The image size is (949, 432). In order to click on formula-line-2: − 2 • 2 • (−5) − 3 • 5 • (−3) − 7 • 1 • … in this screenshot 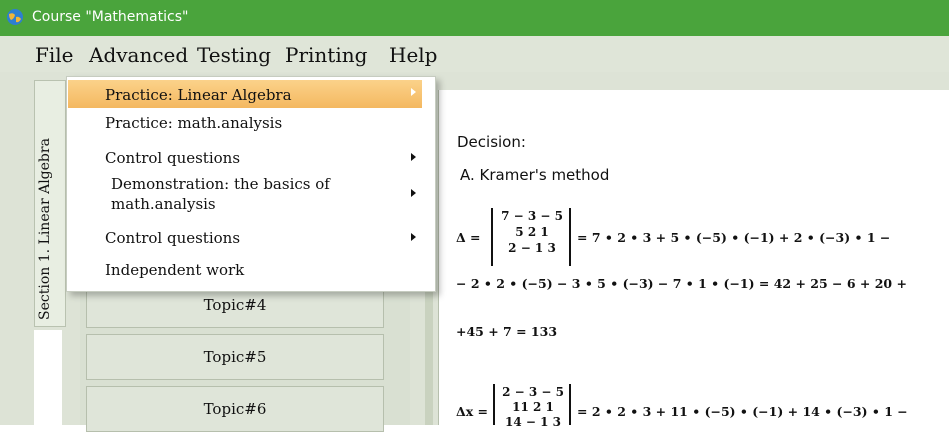, I will do `click(681, 283)`.